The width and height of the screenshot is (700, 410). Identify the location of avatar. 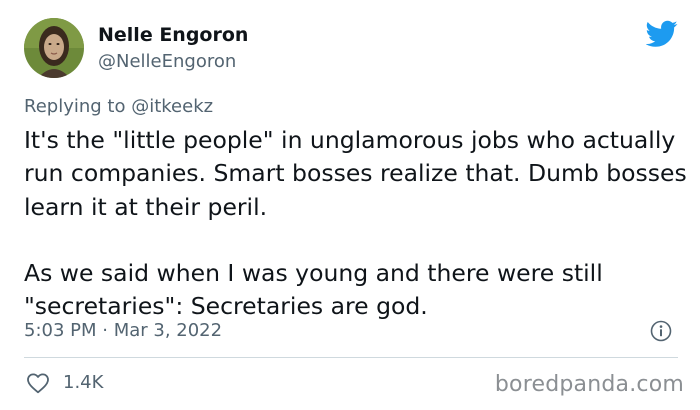
(54, 48).